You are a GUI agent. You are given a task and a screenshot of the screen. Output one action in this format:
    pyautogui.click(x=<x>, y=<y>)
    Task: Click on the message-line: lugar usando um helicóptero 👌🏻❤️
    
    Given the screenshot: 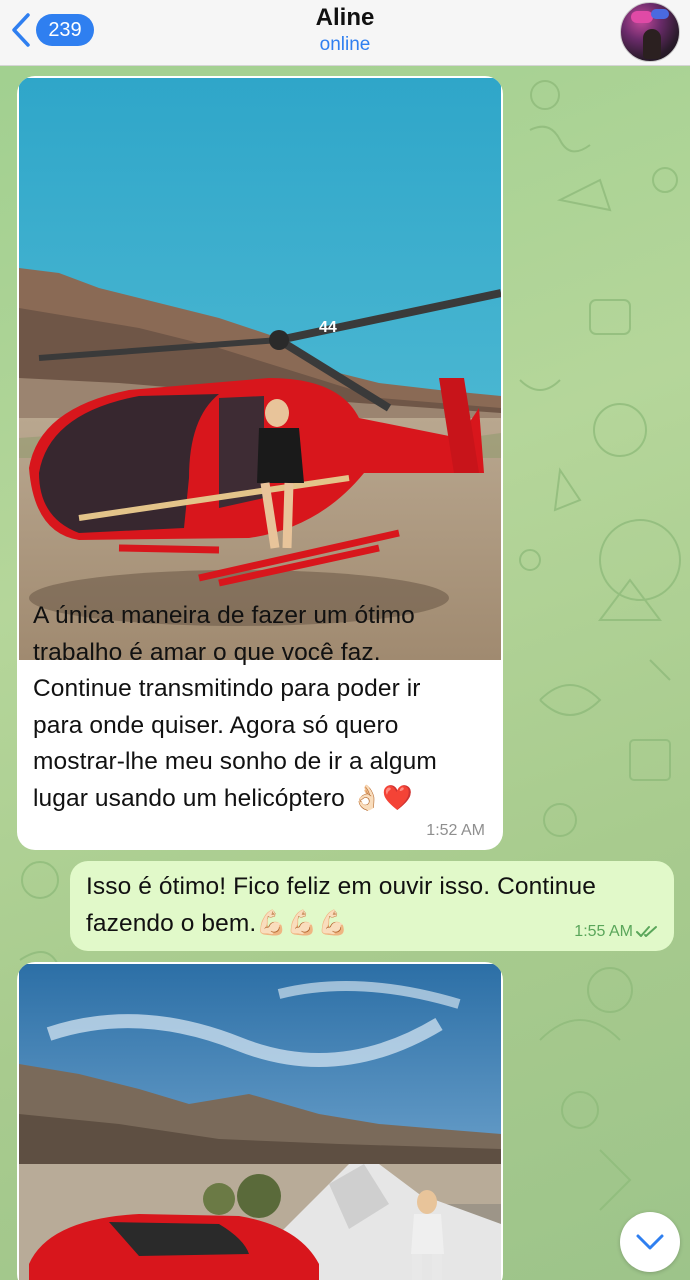 What is the action you would take?
    pyautogui.click(x=223, y=798)
    